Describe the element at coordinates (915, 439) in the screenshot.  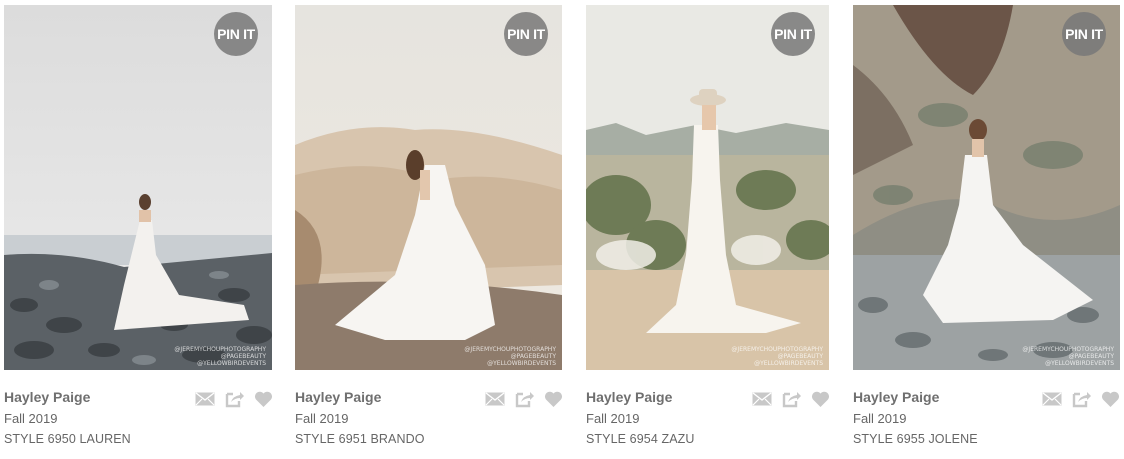
I see `style-number: STYLE 6955 JOLENE` at that location.